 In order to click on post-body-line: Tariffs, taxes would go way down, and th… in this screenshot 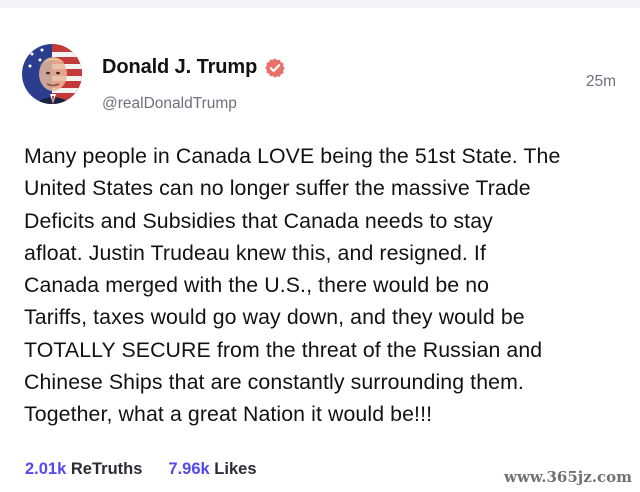, I will do `click(274, 317)`.